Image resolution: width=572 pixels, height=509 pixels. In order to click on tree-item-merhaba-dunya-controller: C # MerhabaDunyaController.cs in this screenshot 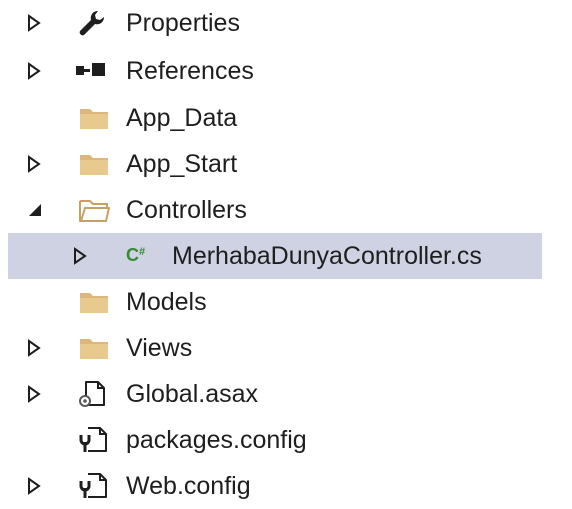, I will do `click(275, 256)`.